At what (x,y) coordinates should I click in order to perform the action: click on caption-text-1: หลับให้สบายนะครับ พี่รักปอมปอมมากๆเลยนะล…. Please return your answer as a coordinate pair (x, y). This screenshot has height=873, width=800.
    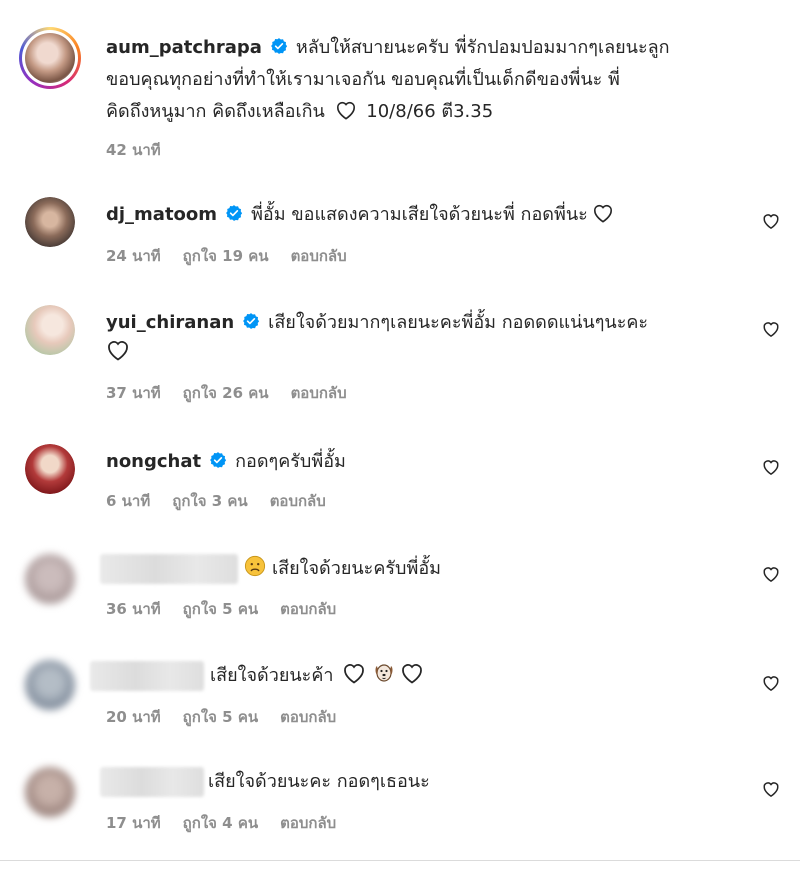
    Looking at the image, I should click on (482, 47).